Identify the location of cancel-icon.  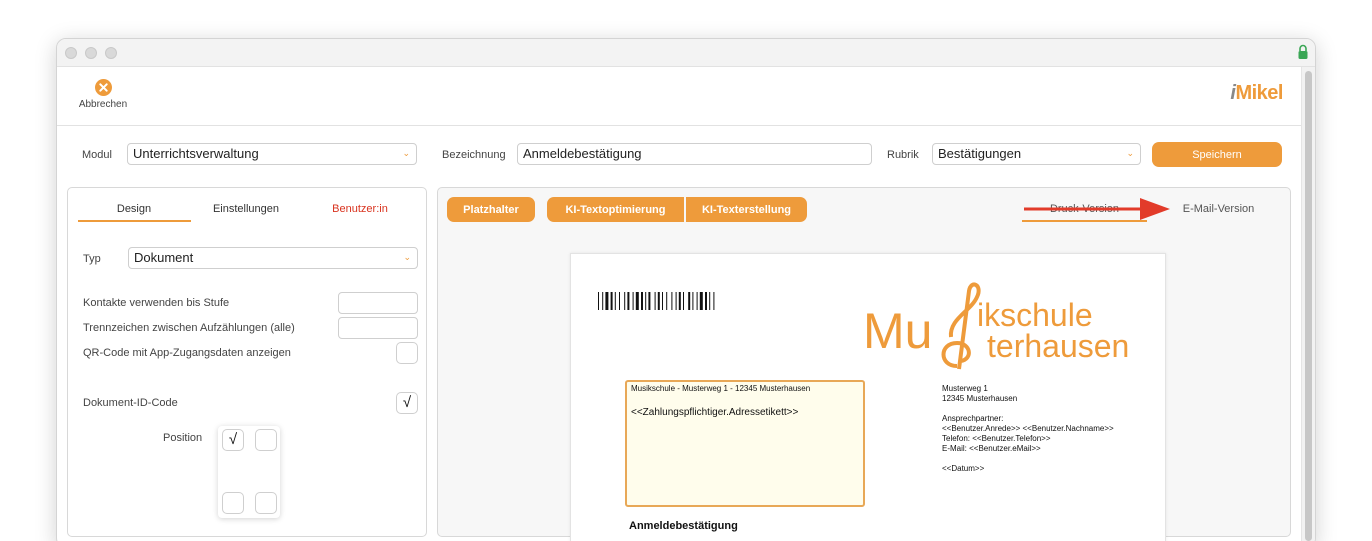
(103, 87).